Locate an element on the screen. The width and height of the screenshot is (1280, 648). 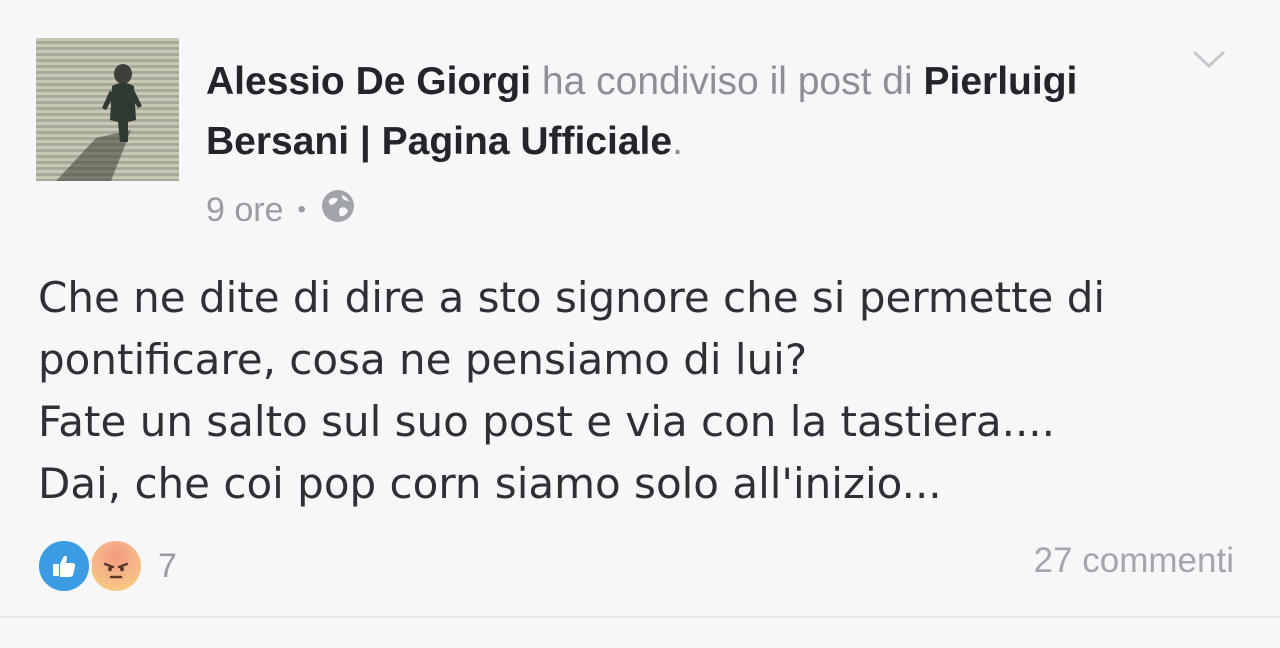
avatar-image is located at coordinates (99, 122).